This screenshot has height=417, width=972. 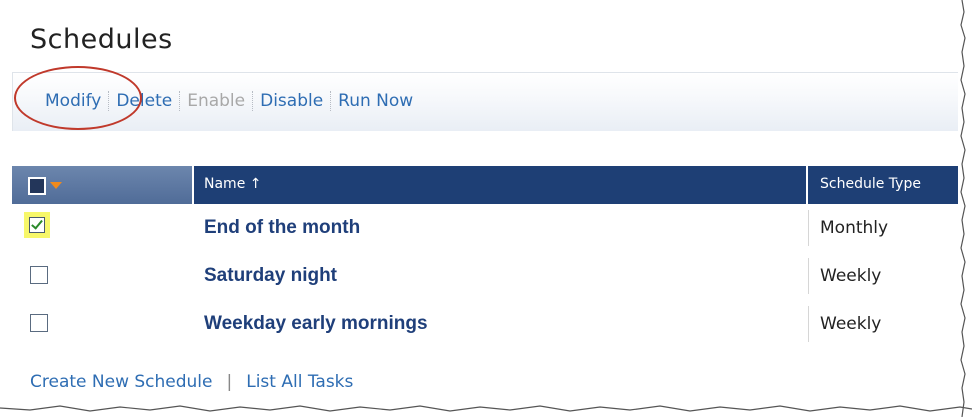 I want to click on page-title: Schedules, so click(x=101, y=39).